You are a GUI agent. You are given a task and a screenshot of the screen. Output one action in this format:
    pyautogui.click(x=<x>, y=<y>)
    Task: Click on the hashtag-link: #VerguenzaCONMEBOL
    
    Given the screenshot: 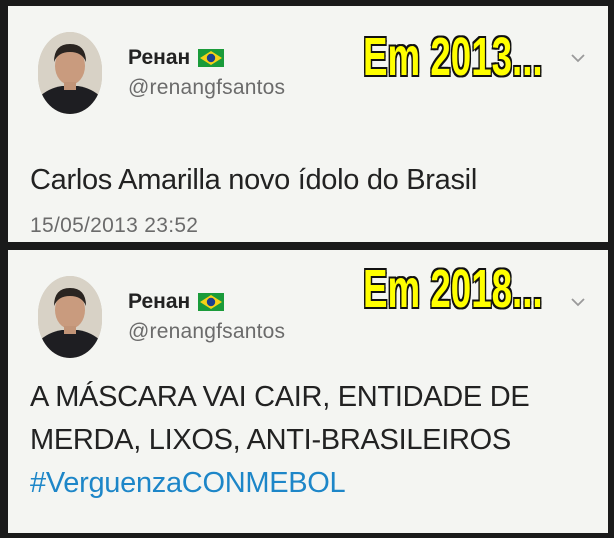 What is the action you would take?
    pyautogui.click(x=279, y=483)
    